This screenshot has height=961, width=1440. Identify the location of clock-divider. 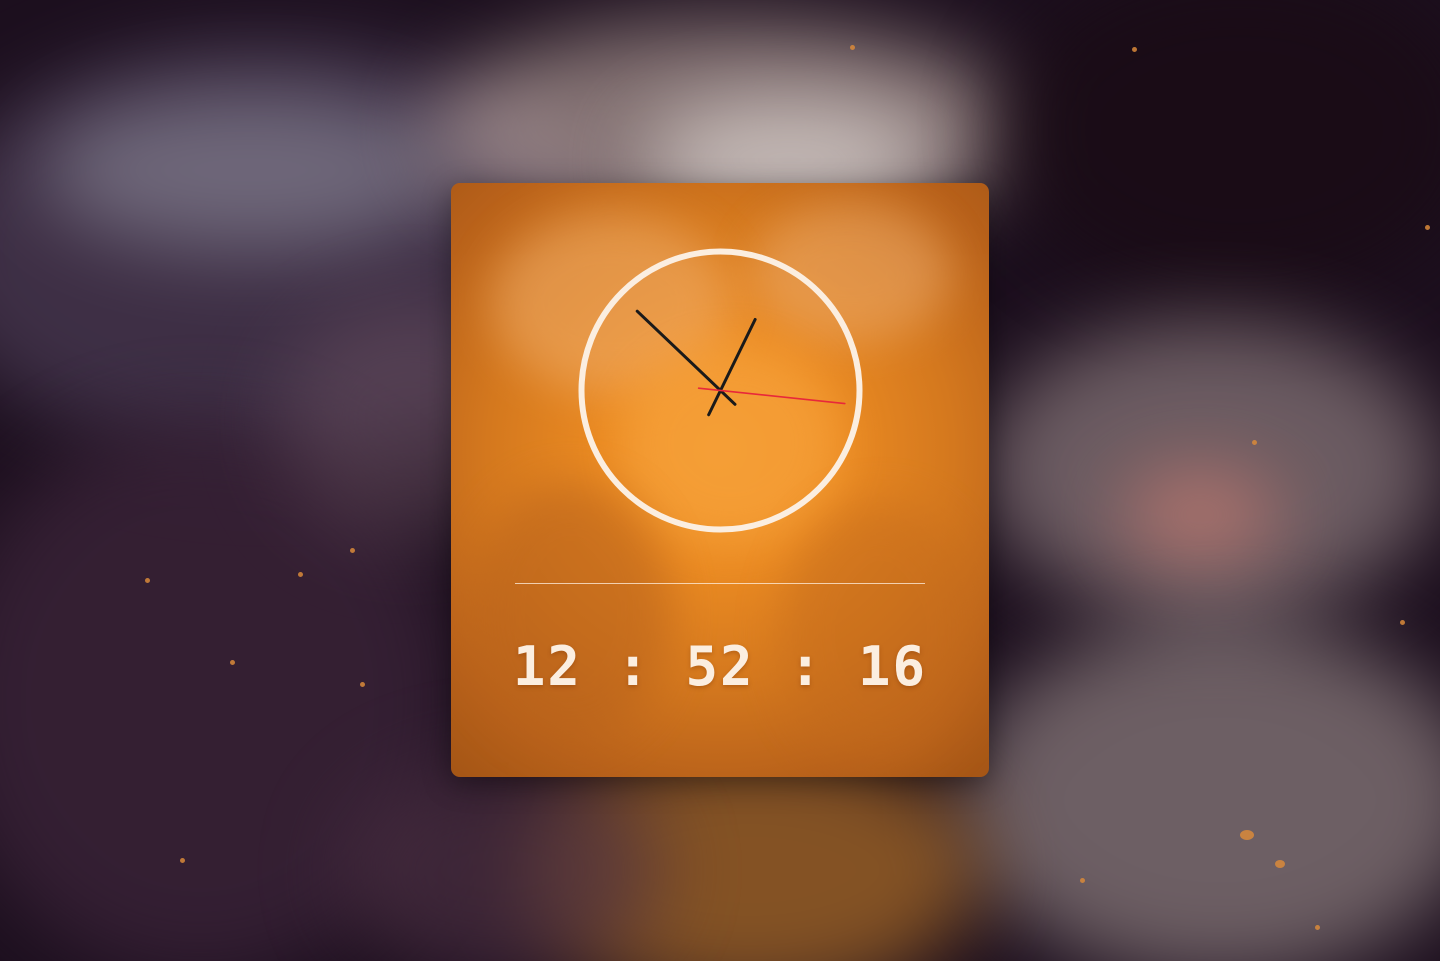
(720, 583).